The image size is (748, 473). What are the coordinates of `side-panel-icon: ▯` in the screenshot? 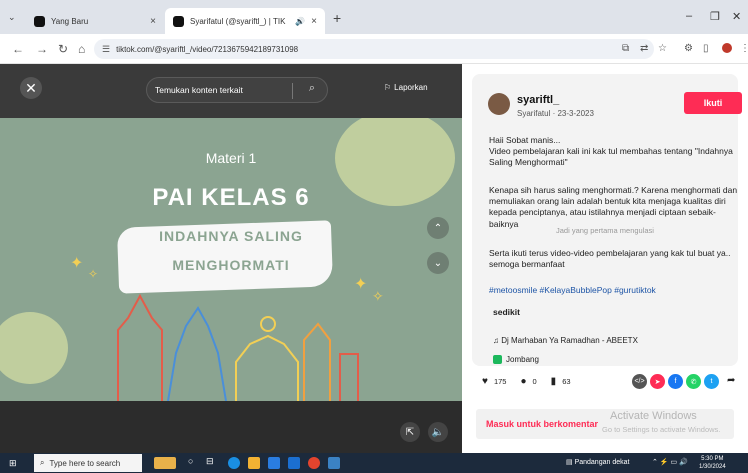 It's located at (706, 48).